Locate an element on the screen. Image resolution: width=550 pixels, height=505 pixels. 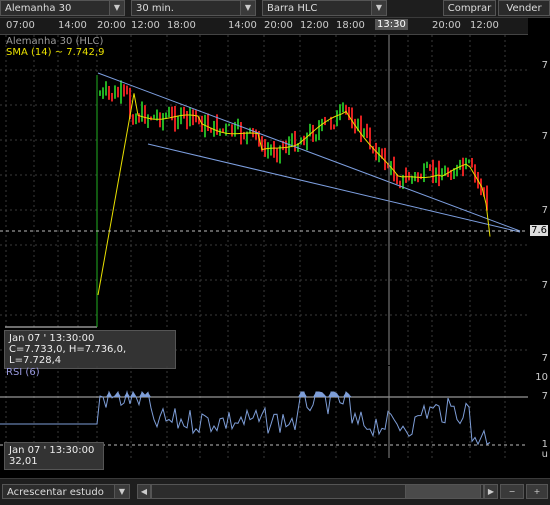
rsi-line is located at coordinates (245, 418).